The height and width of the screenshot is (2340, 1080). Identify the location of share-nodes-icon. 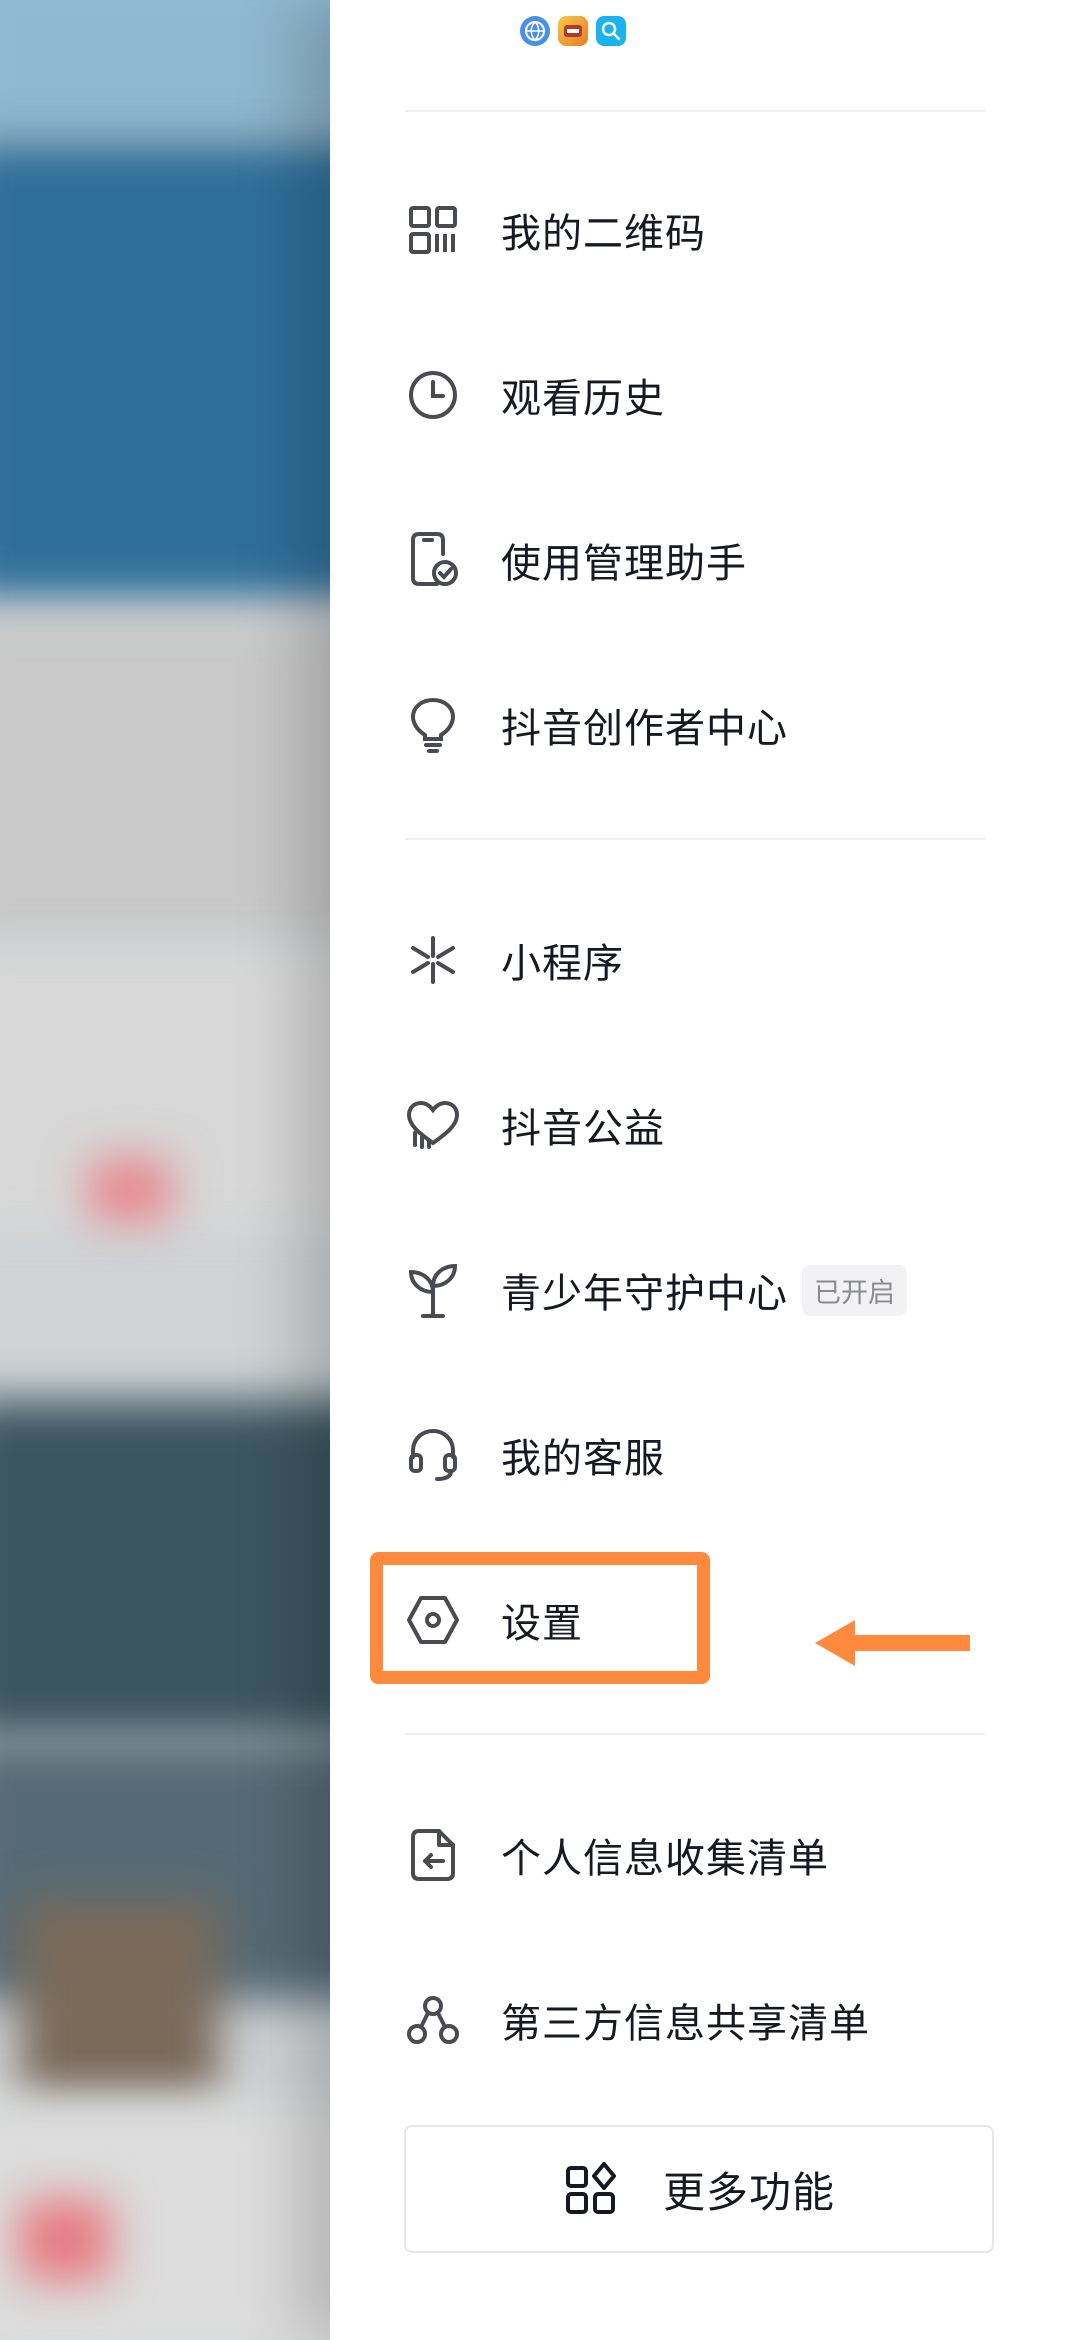
(433, 2020).